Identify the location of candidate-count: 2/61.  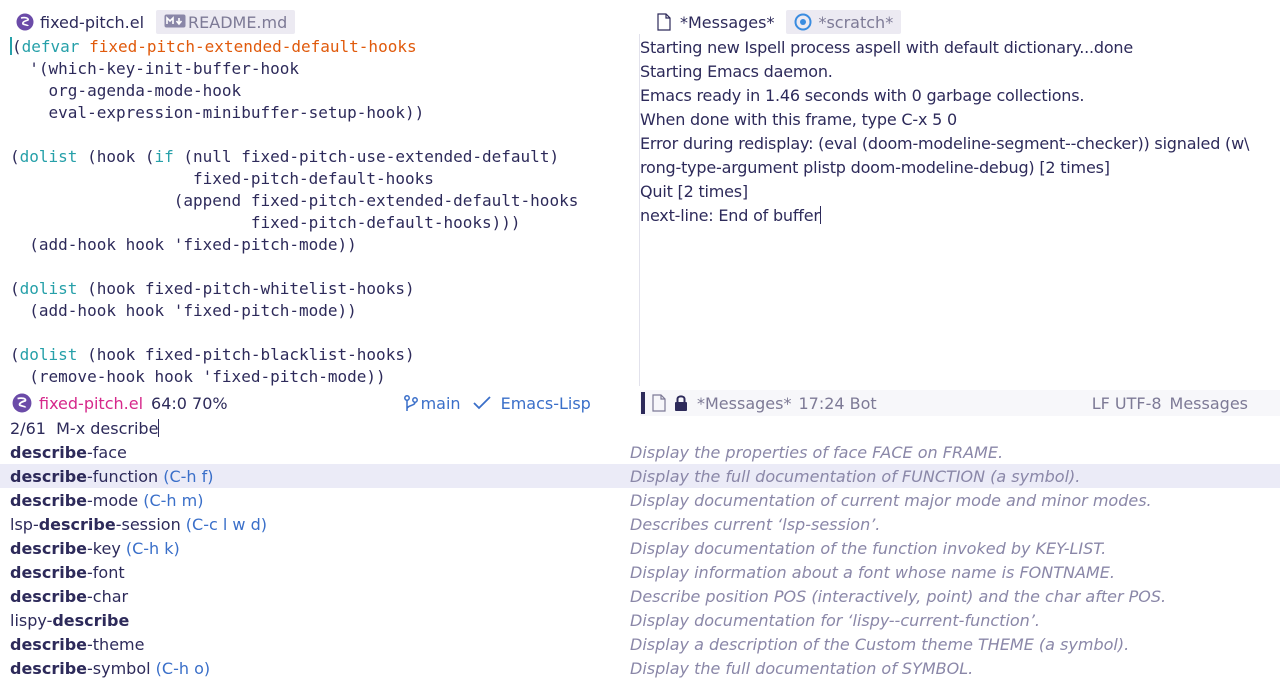
(28, 428).